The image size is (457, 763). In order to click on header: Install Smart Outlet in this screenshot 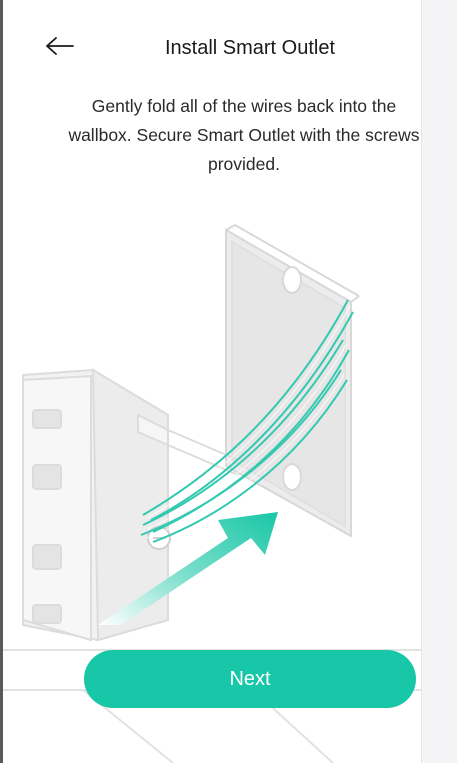, I will do `click(210, 48)`.